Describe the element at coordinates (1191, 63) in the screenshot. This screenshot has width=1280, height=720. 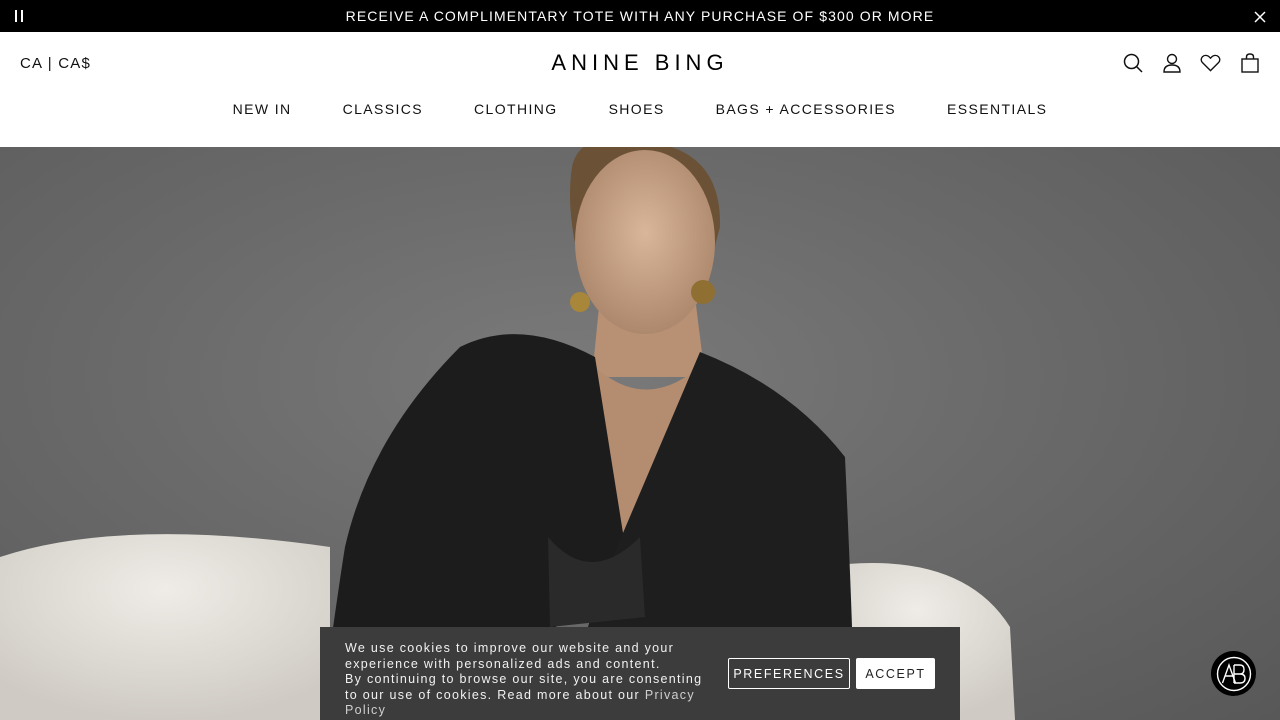
I see `header-icons` at that location.